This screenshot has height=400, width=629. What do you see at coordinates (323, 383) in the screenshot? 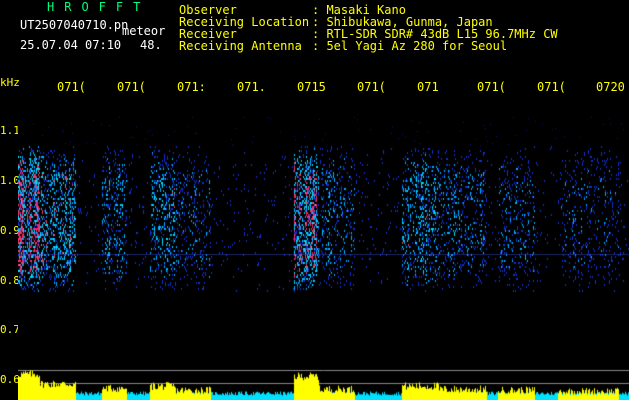
I see `signal-histogram` at bounding box center [323, 383].